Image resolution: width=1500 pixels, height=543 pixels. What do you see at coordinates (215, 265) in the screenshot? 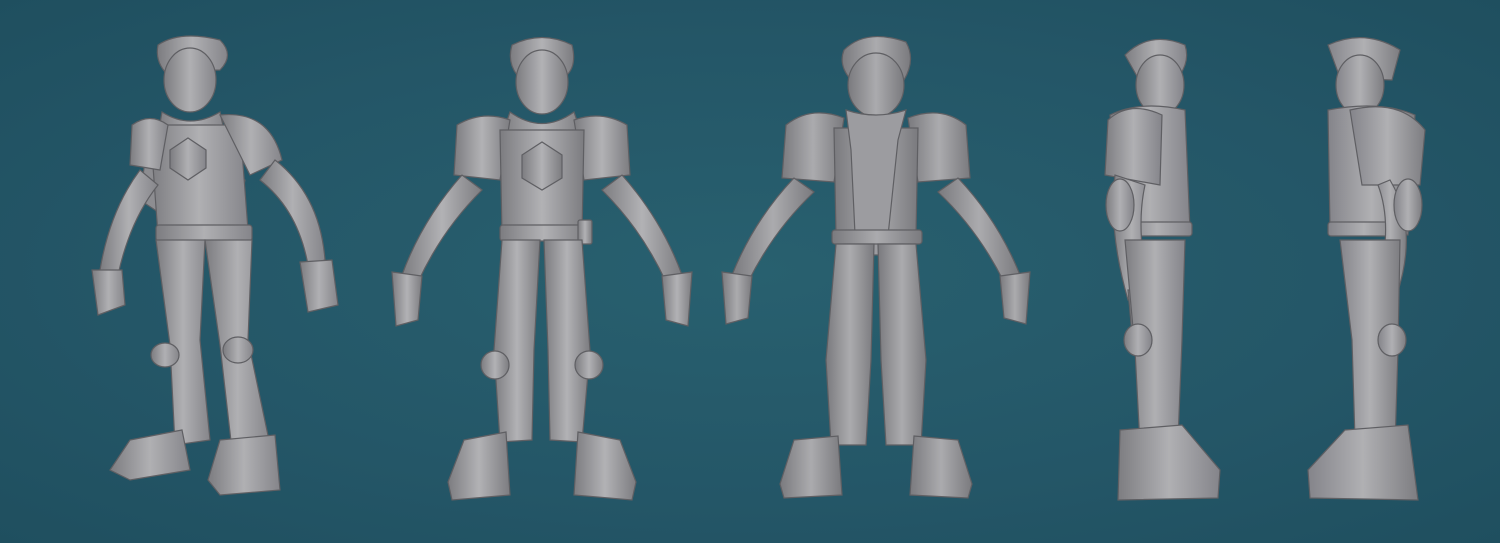
I see `character-three-quarter-front` at bounding box center [215, 265].